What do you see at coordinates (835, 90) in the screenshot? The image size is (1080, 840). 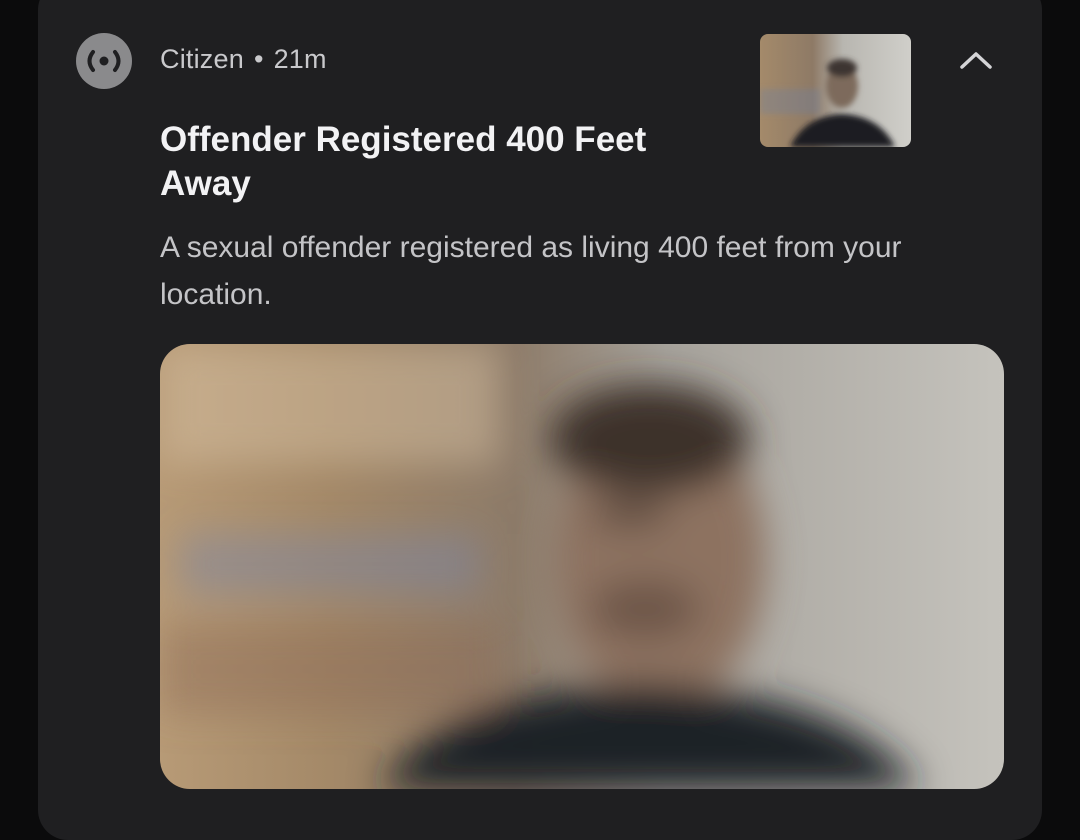 I see `notification-thumbnail` at bounding box center [835, 90].